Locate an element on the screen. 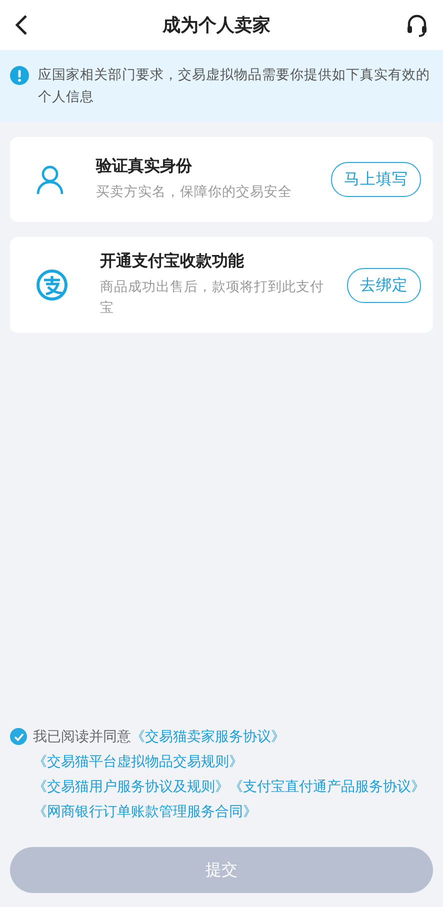 This screenshot has width=443, height=907. agreement-link: 《支付宝直付通产品服务协议》 is located at coordinates (327, 787).